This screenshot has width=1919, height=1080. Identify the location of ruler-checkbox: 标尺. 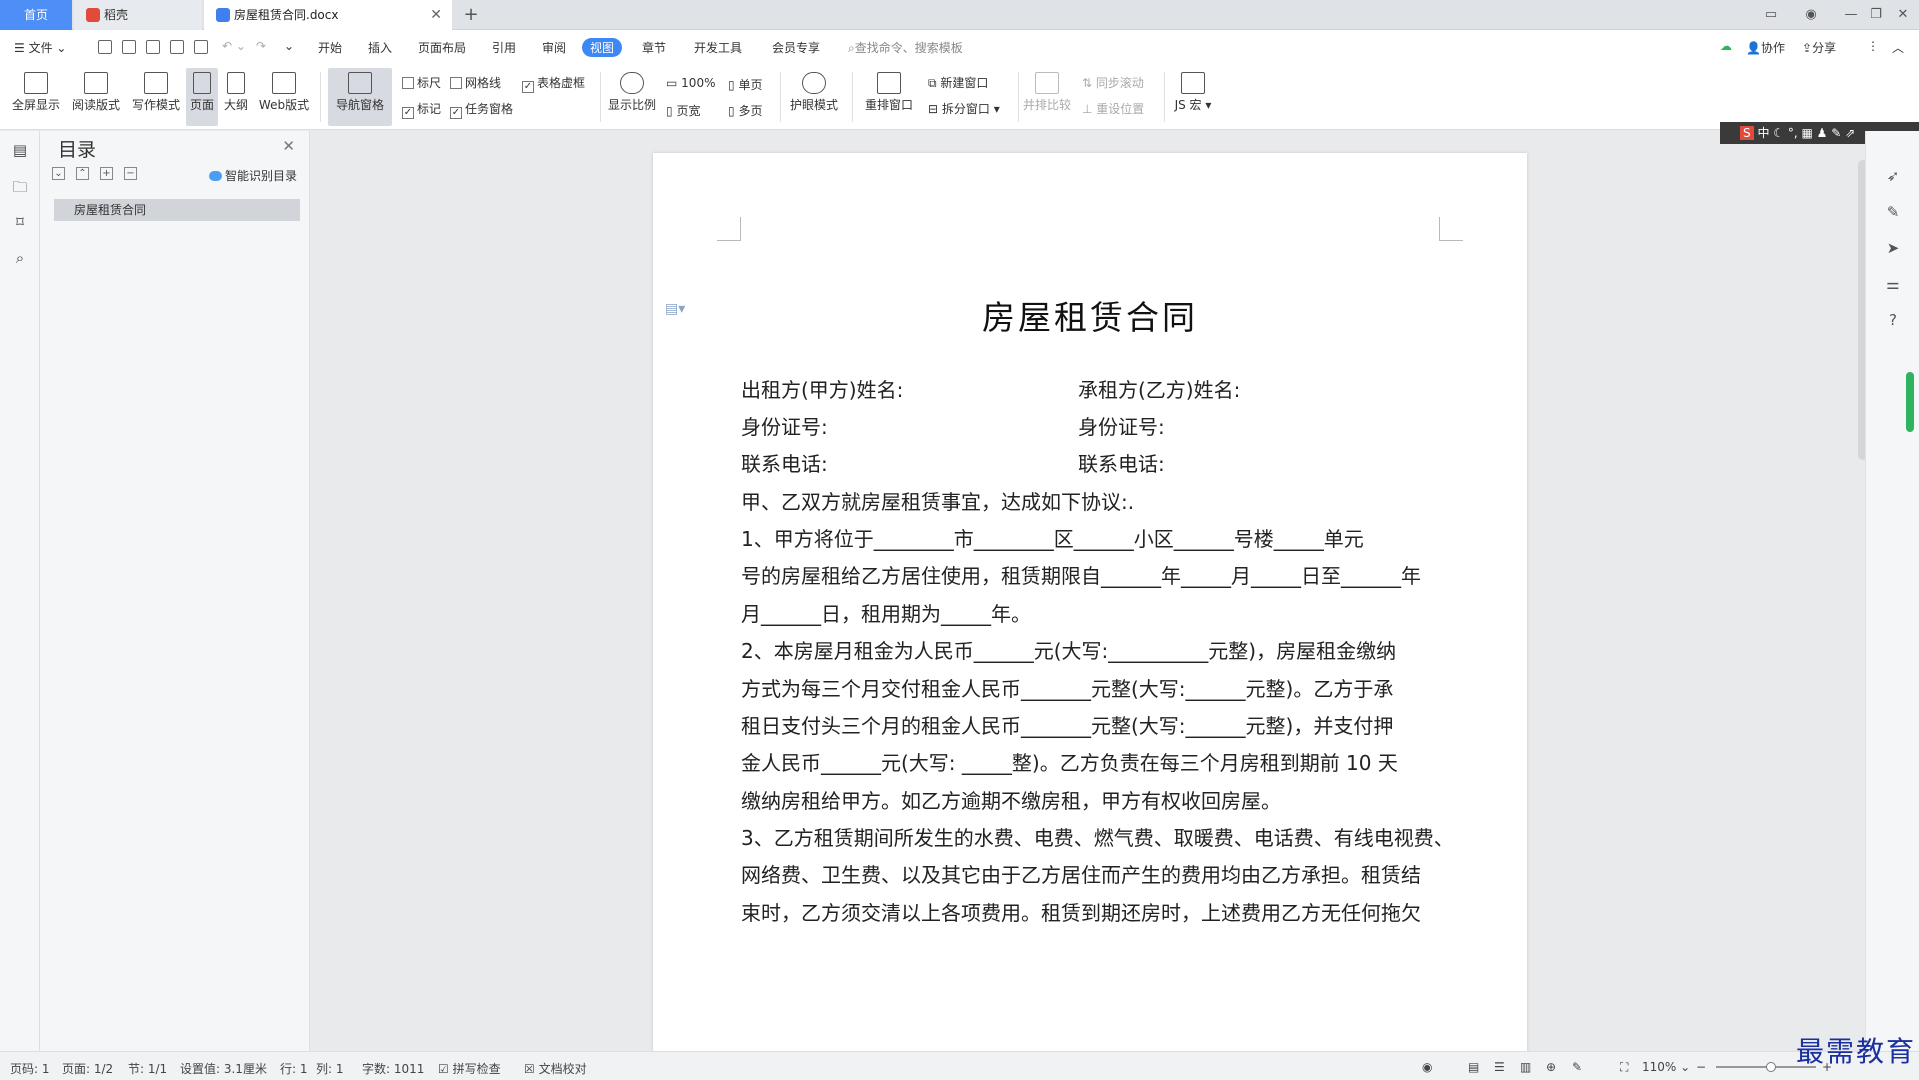
(421, 82).